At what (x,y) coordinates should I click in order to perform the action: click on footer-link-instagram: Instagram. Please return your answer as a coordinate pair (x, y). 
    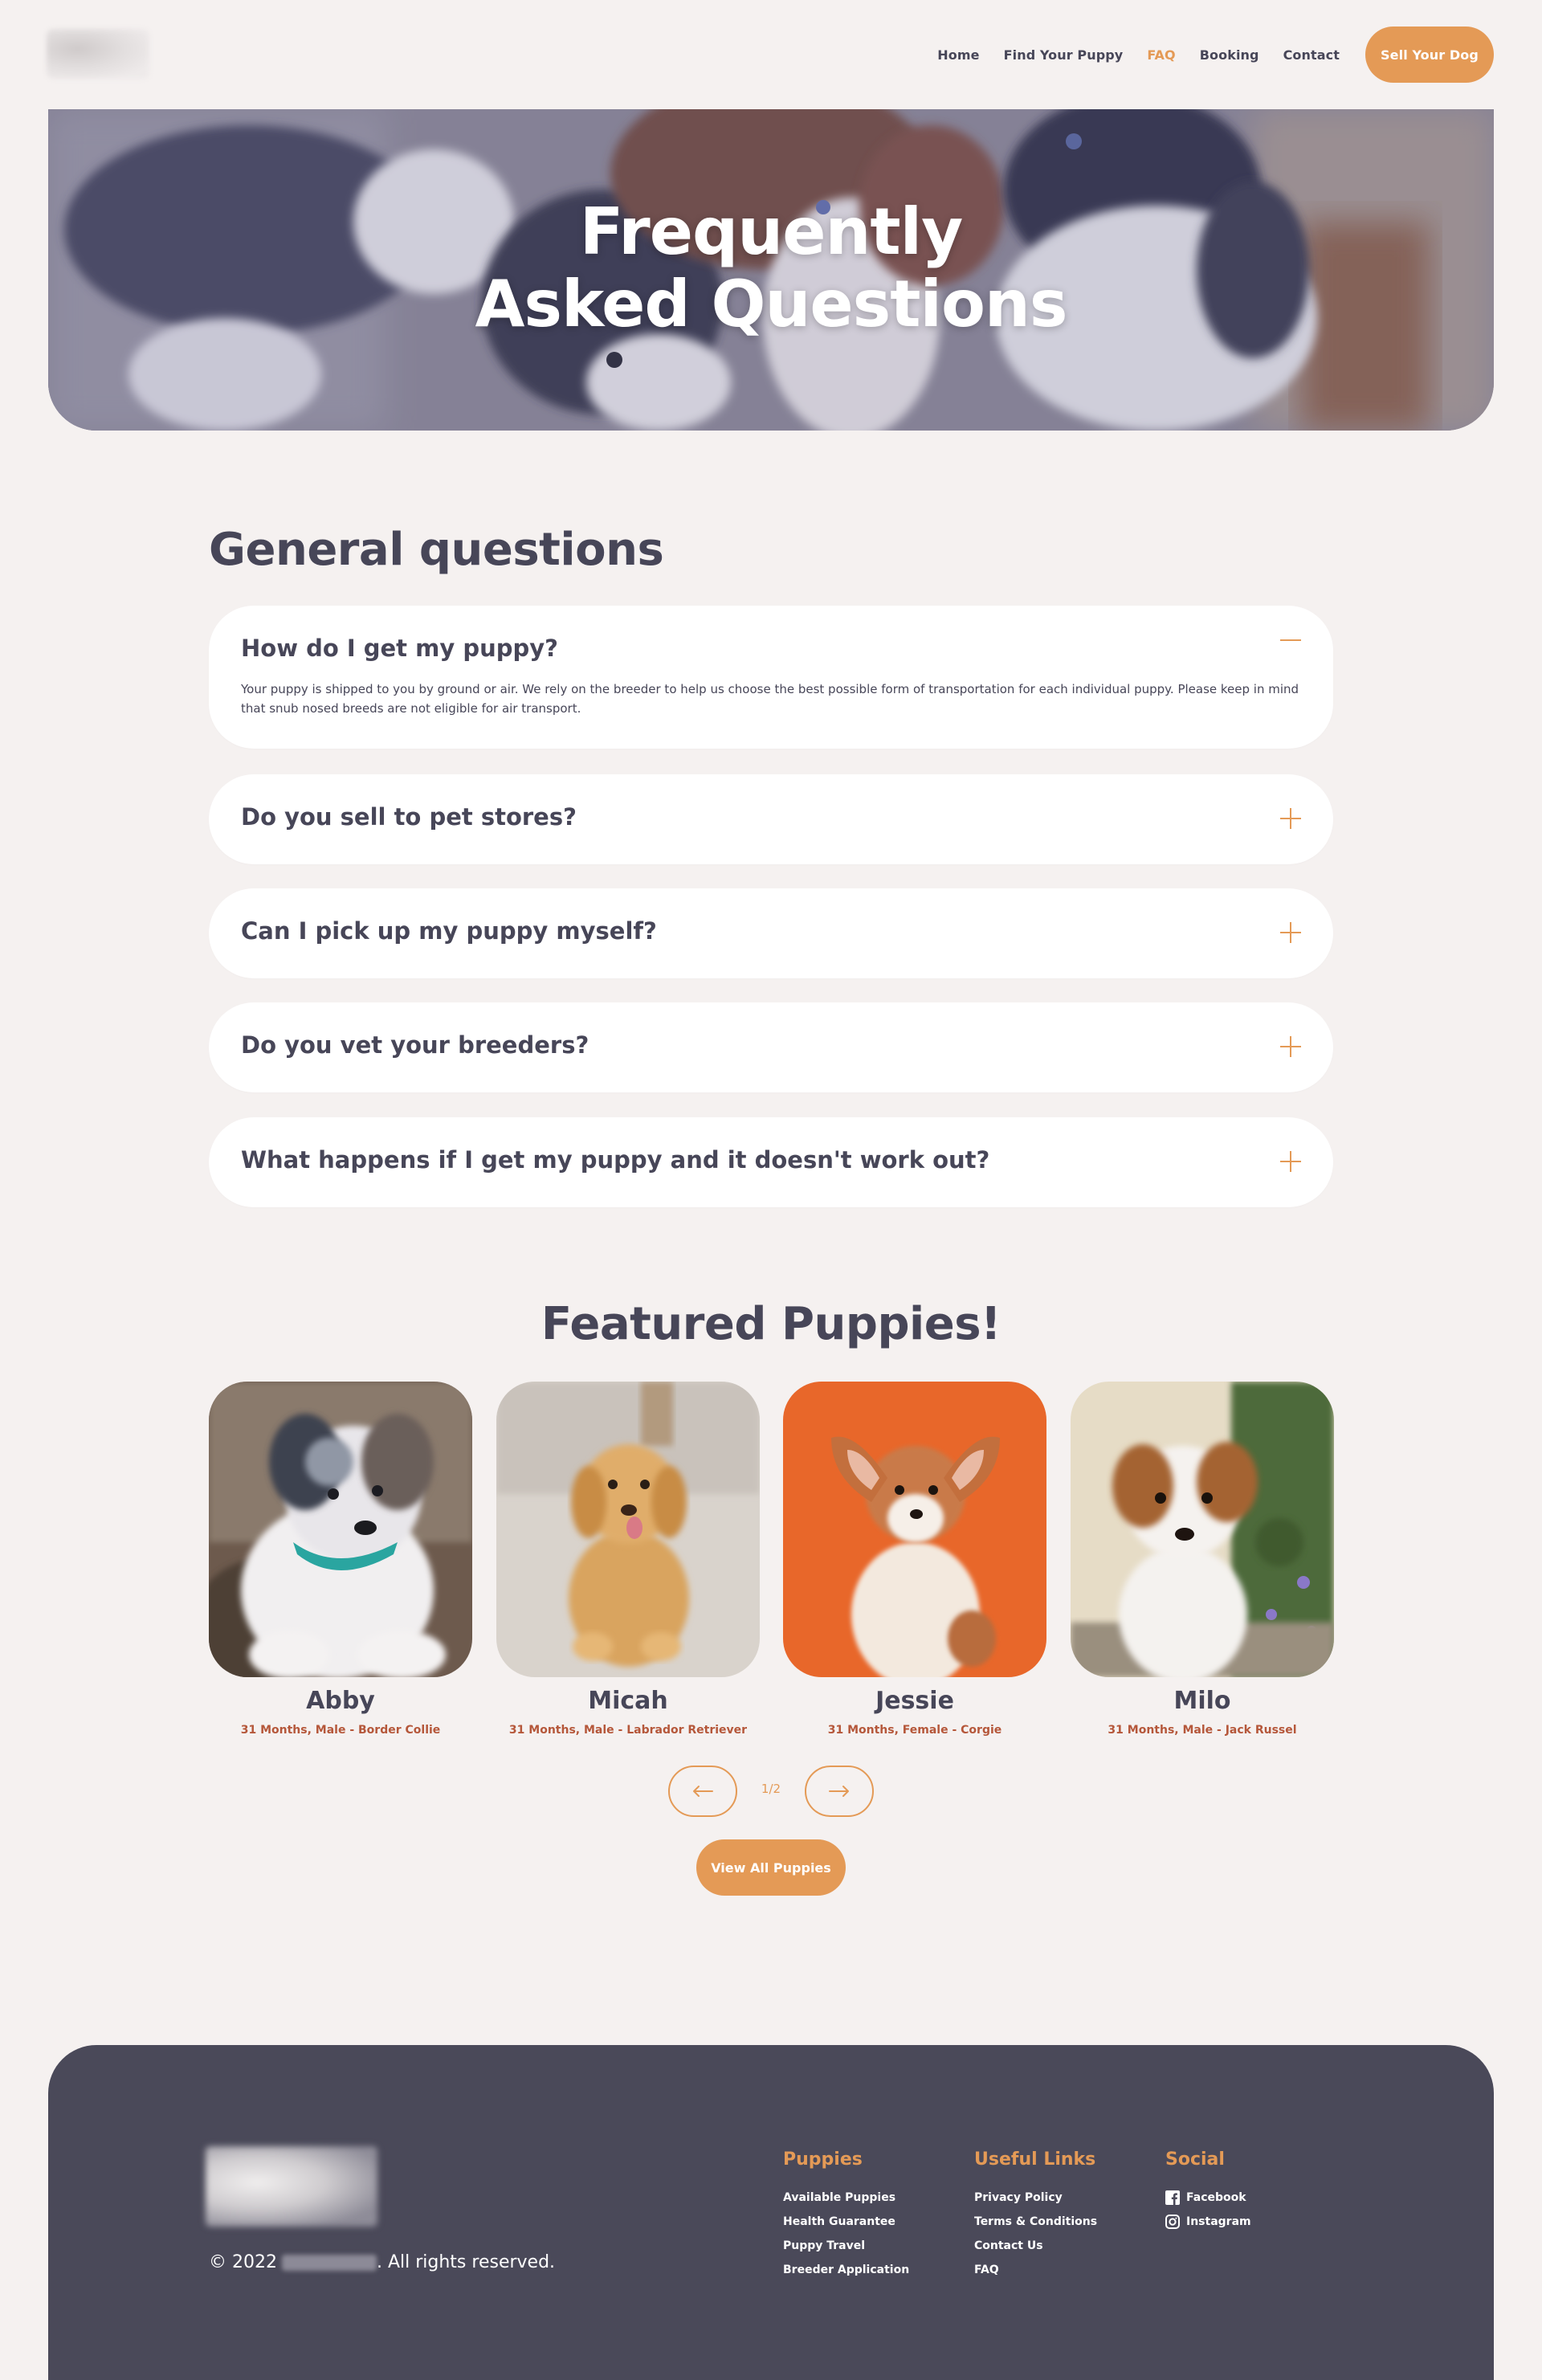
    Looking at the image, I should click on (1208, 2222).